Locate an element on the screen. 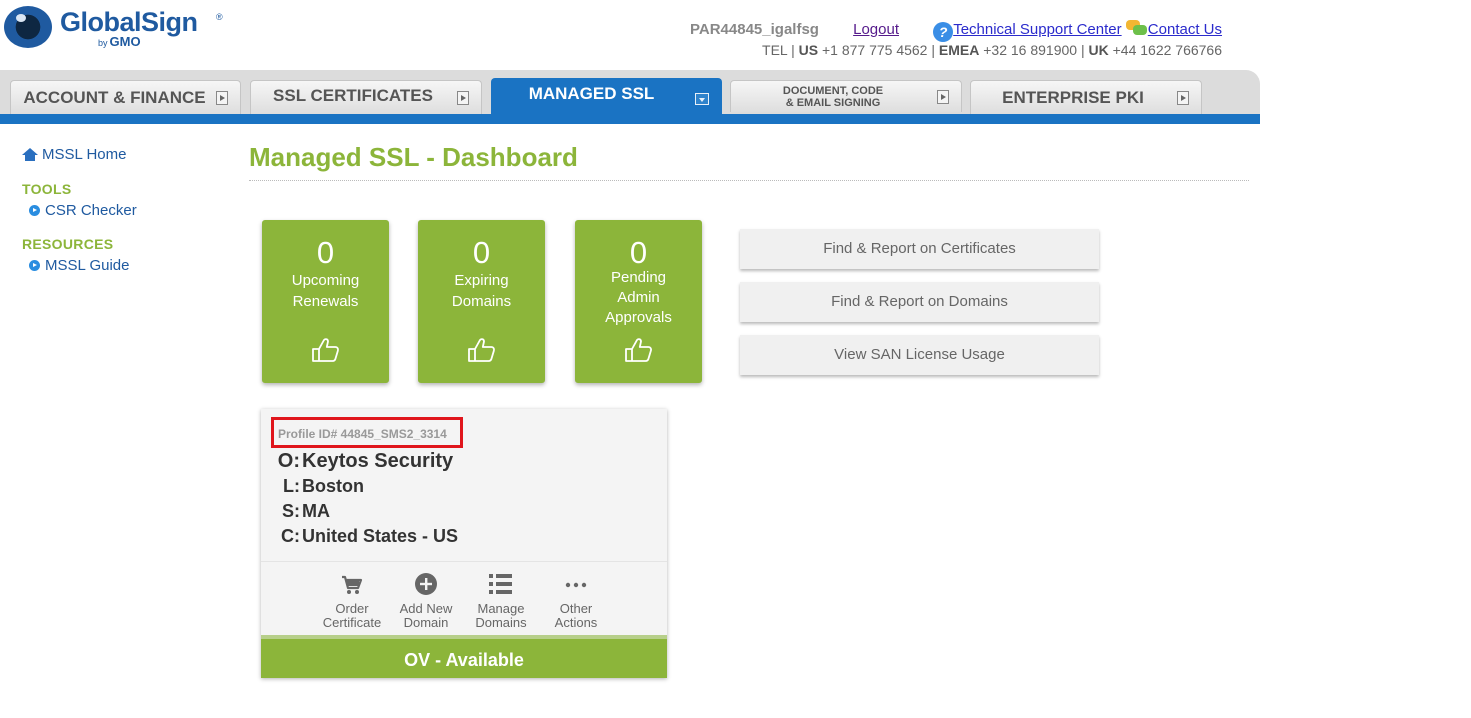 Image resolution: width=1471 pixels, height=718 pixels. stat-label: Pending Admin Approvals is located at coordinates (638, 298).